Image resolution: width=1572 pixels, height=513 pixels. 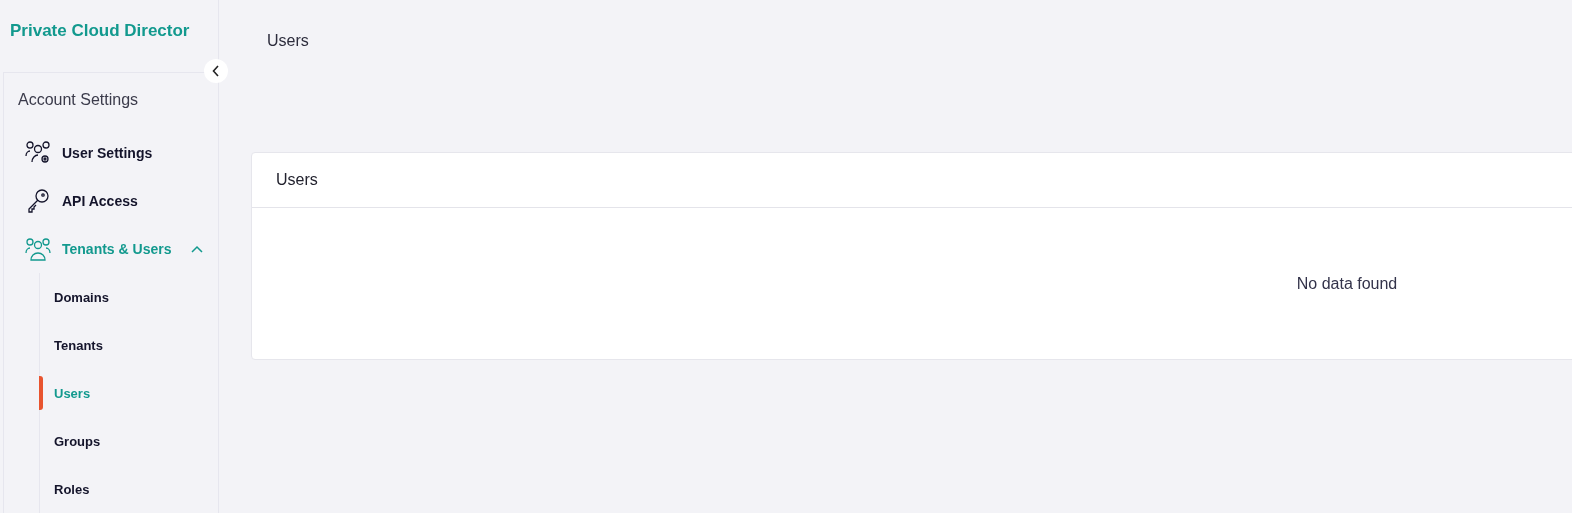 I want to click on users-gear-icon, so click(x=38, y=153).